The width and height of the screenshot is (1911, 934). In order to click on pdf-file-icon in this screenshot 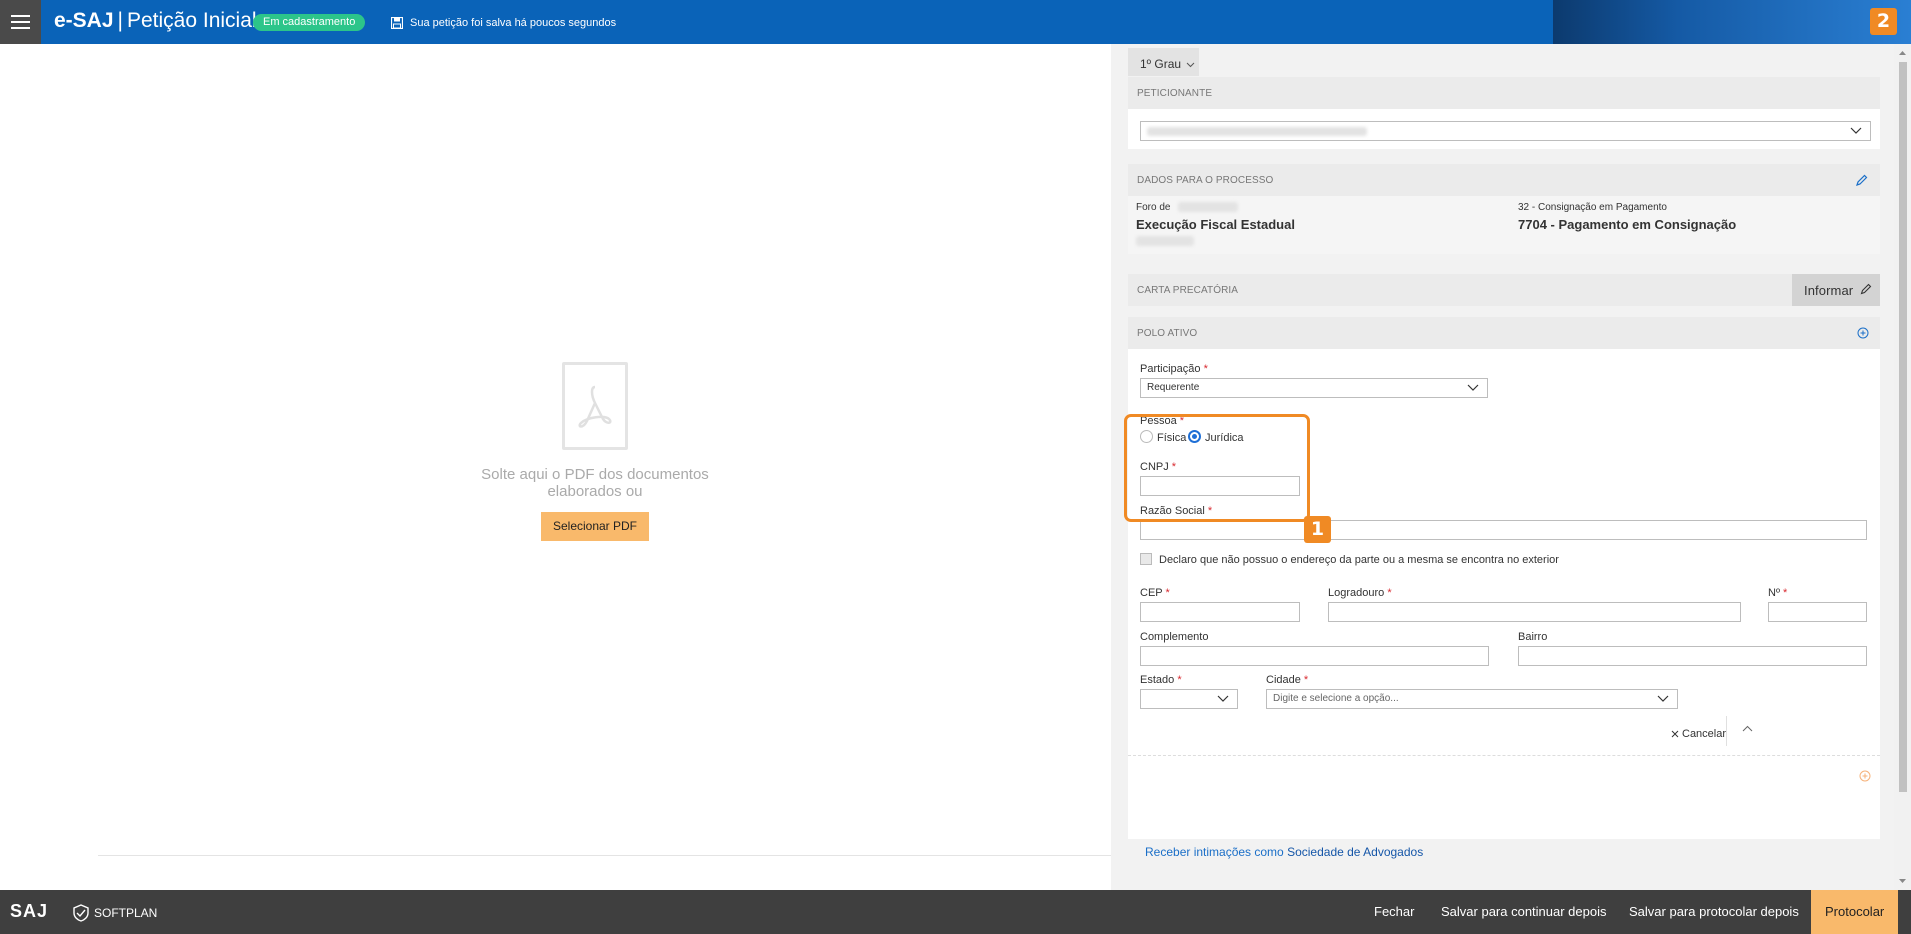, I will do `click(595, 406)`.